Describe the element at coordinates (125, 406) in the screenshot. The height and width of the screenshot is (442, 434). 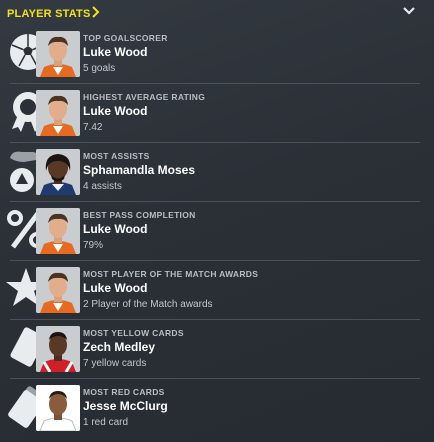
I see `player-name: Jesse McClurg` at that location.